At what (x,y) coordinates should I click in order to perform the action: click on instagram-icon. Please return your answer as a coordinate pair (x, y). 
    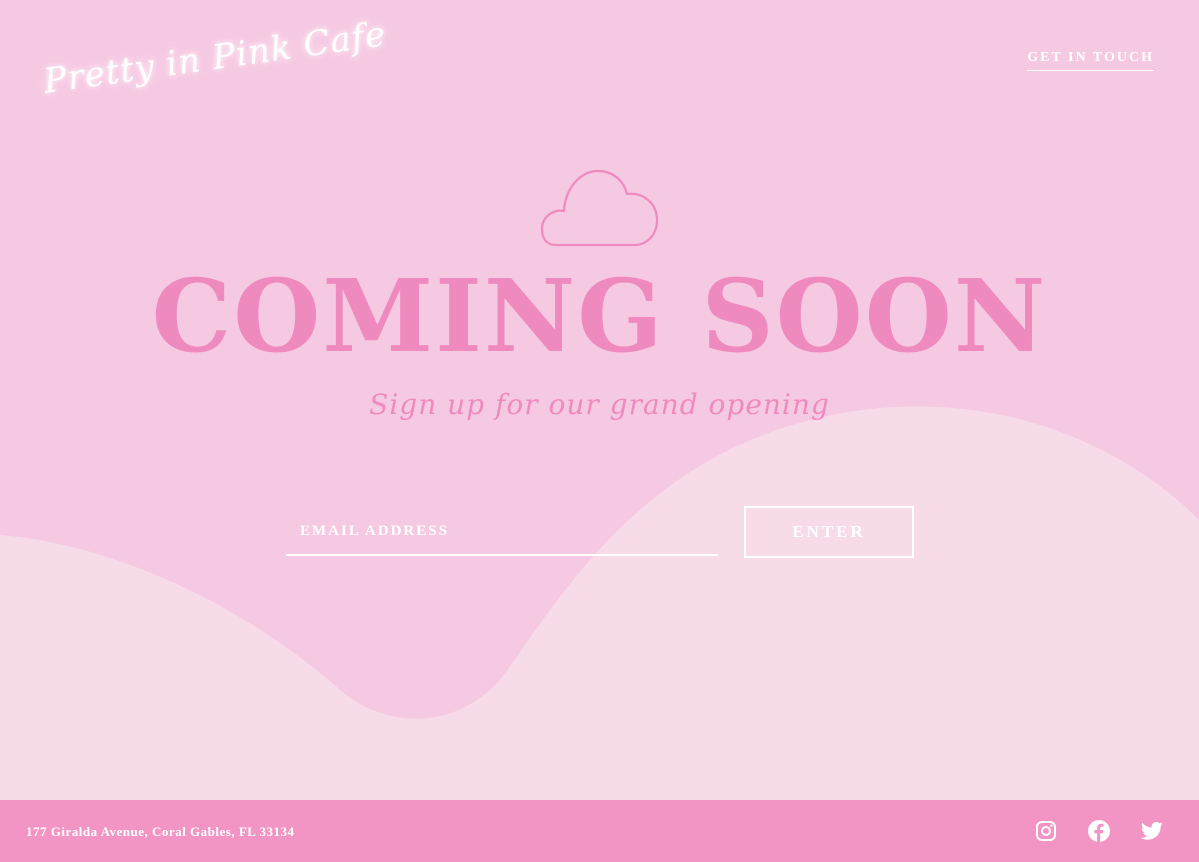
    Looking at the image, I should click on (1046, 831).